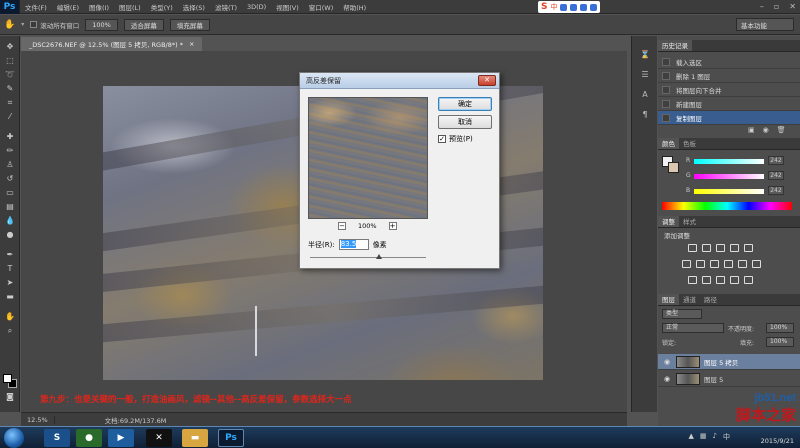 The height and width of the screenshot is (448, 800). Describe the element at coordinates (645, 95) in the screenshot. I see `character-panel-icon: A` at that location.